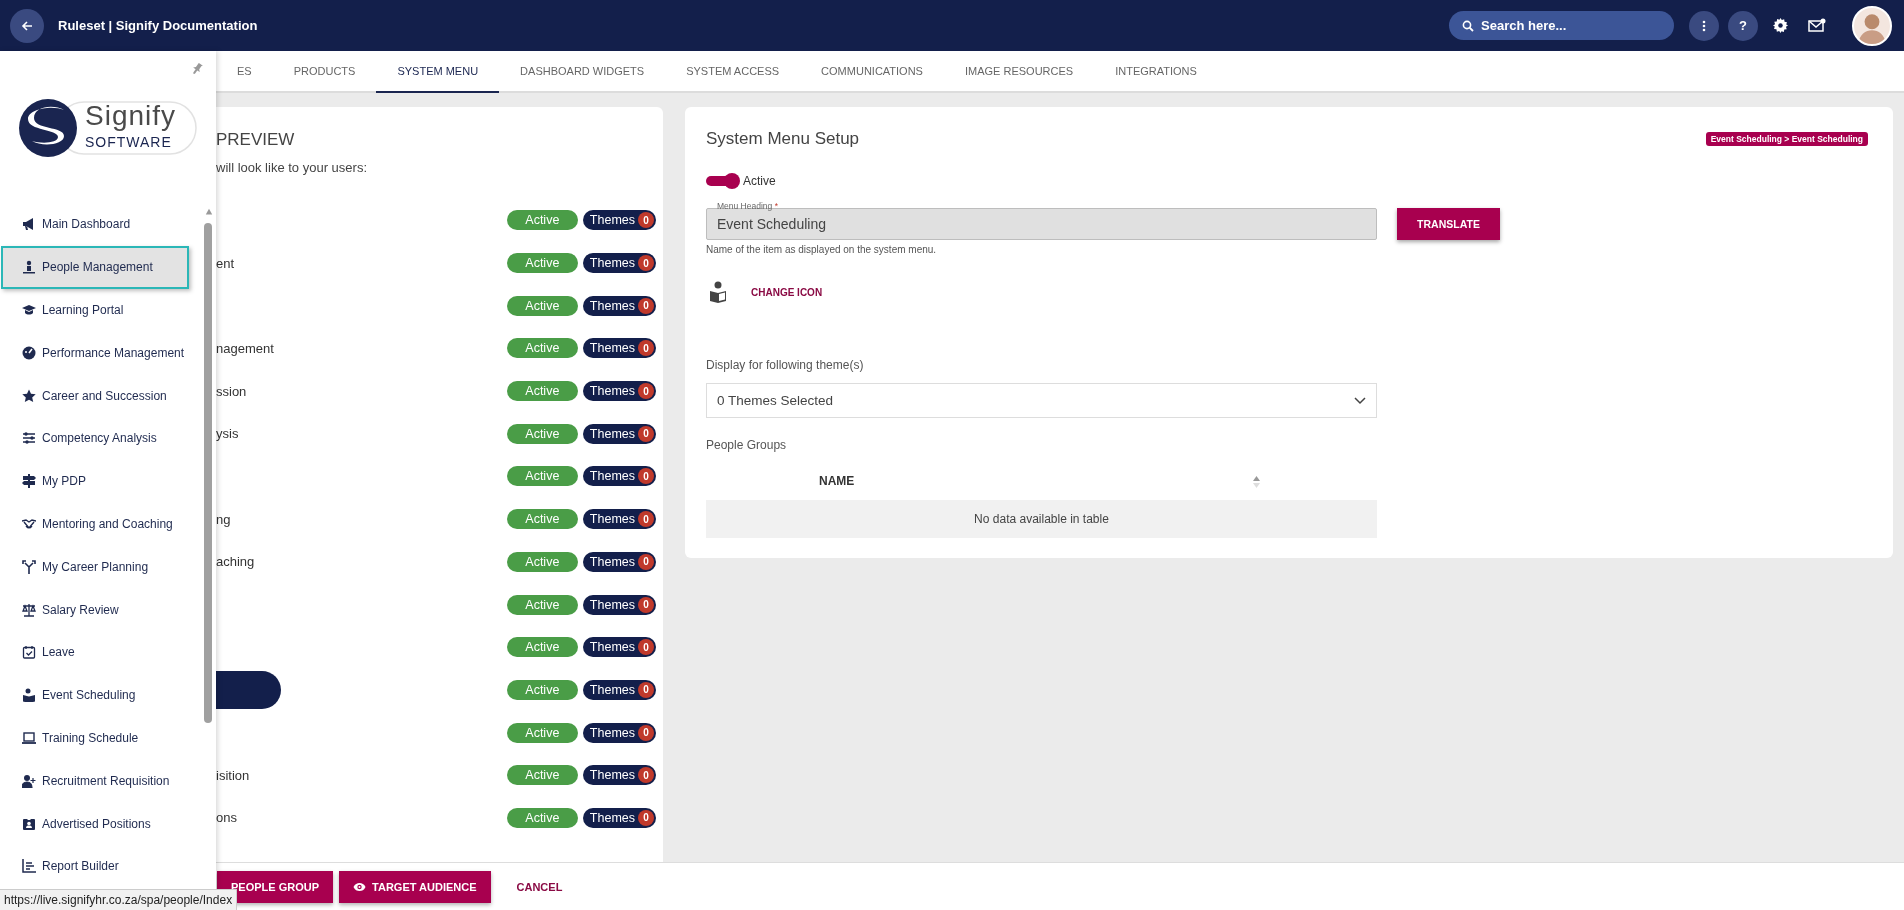  What do you see at coordinates (582, 72) in the screenshot?
I see `tab: DASHBOARD WIDGETS` at bounding box center [582, 72].